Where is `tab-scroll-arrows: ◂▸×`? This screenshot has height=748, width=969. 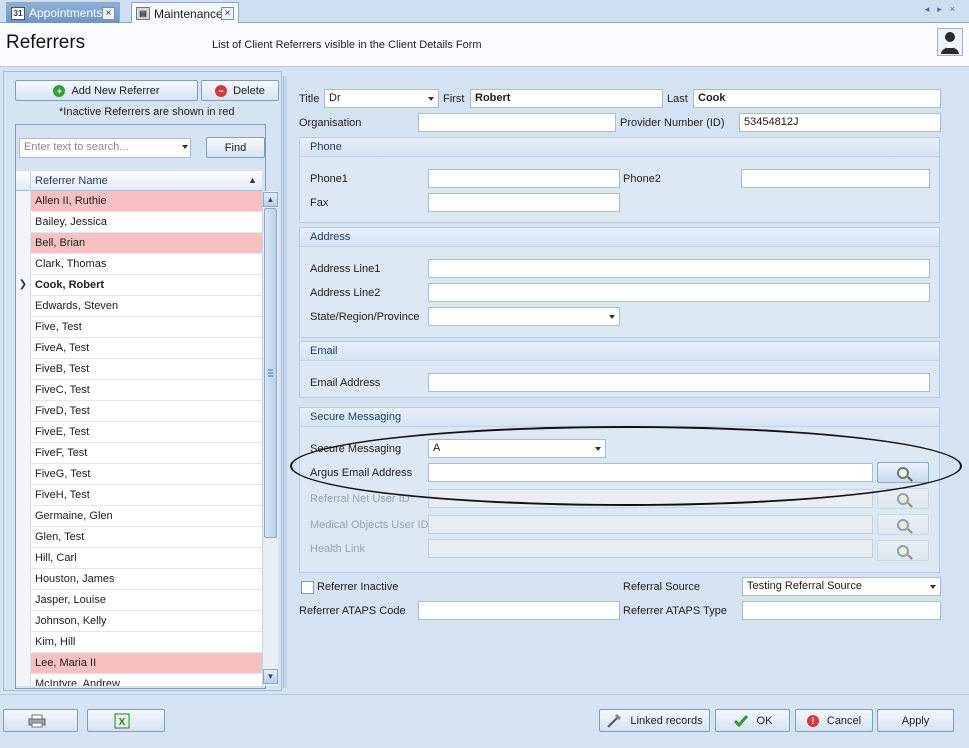 tab-scroll-arrows: ◂▸× is located at coordinates (944, 9).